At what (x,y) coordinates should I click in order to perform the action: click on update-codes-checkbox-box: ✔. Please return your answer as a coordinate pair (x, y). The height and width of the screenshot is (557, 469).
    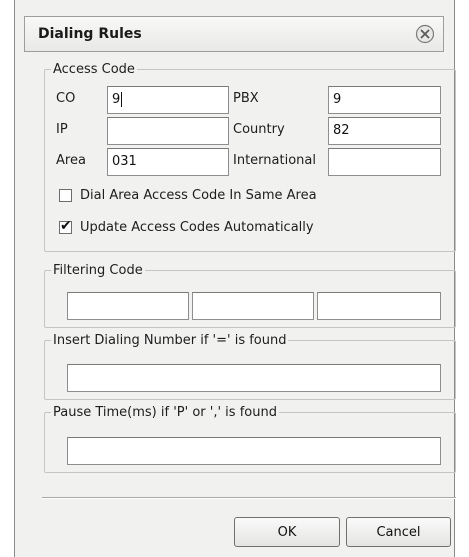
    Looking at the image, I should click on (65, 226).